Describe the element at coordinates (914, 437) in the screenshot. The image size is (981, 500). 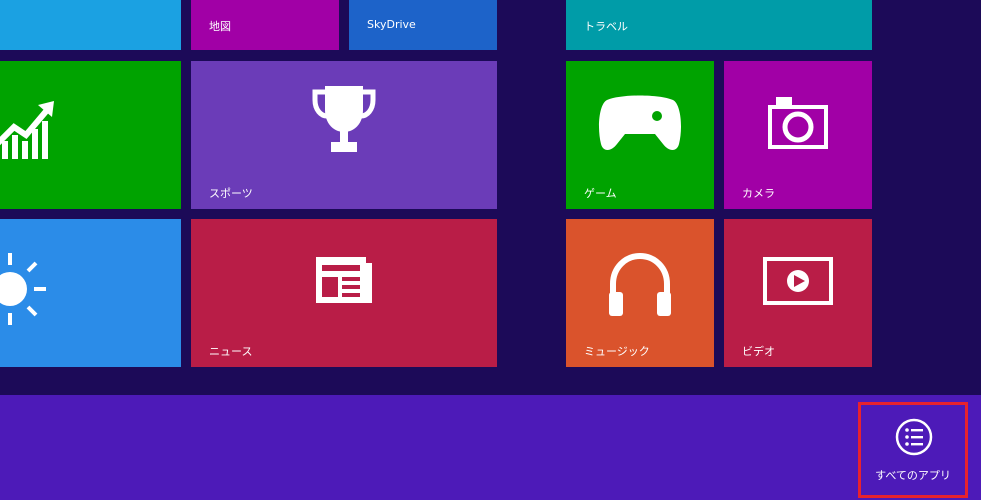
I see `list-circle-icon` at that location.